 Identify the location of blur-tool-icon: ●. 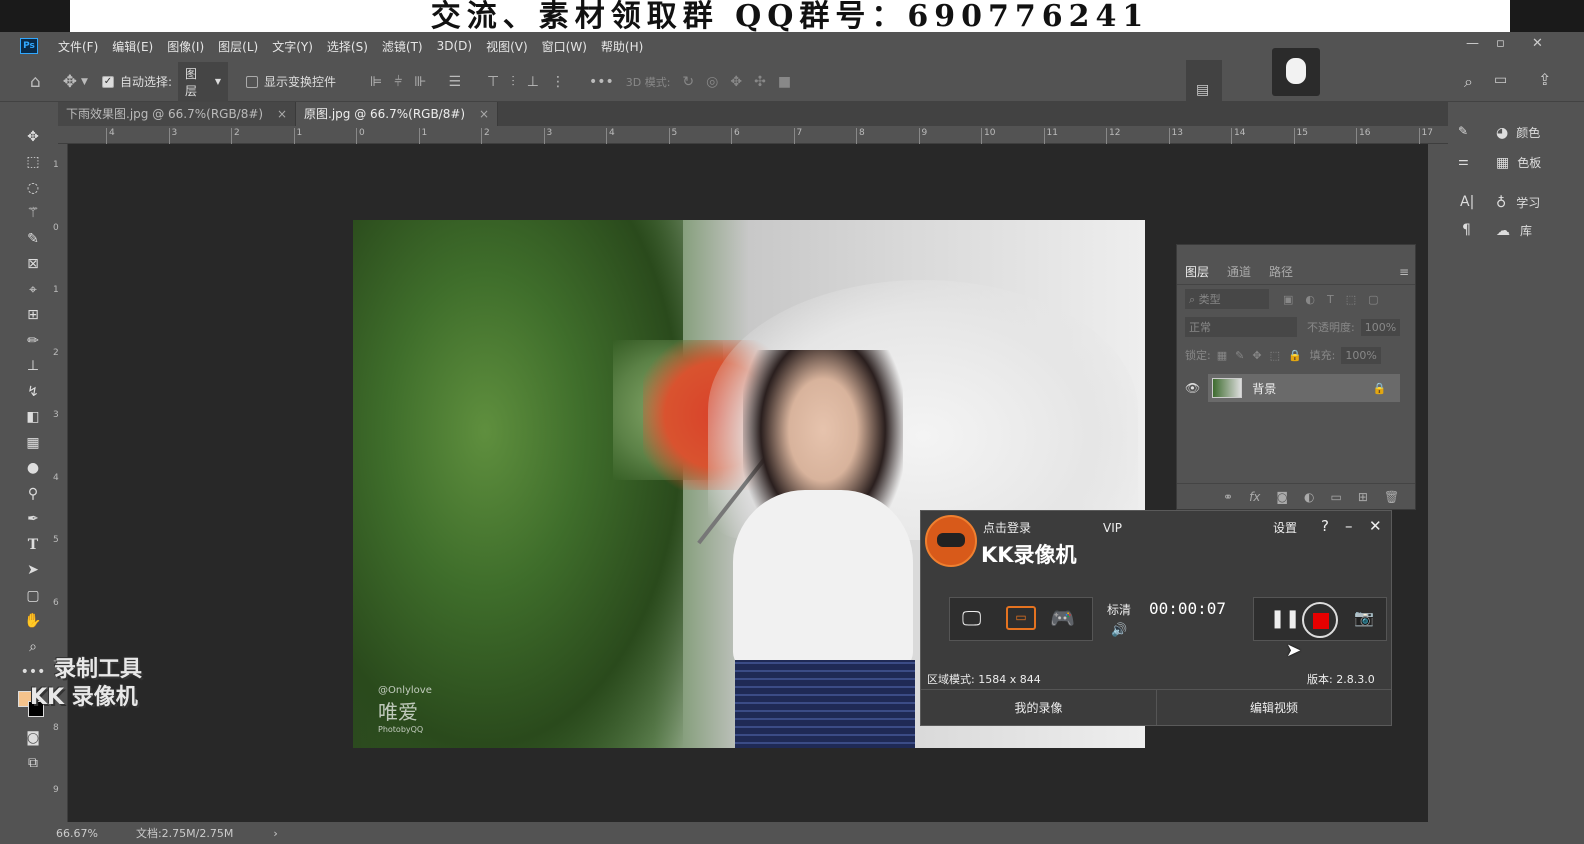
(33, 469).